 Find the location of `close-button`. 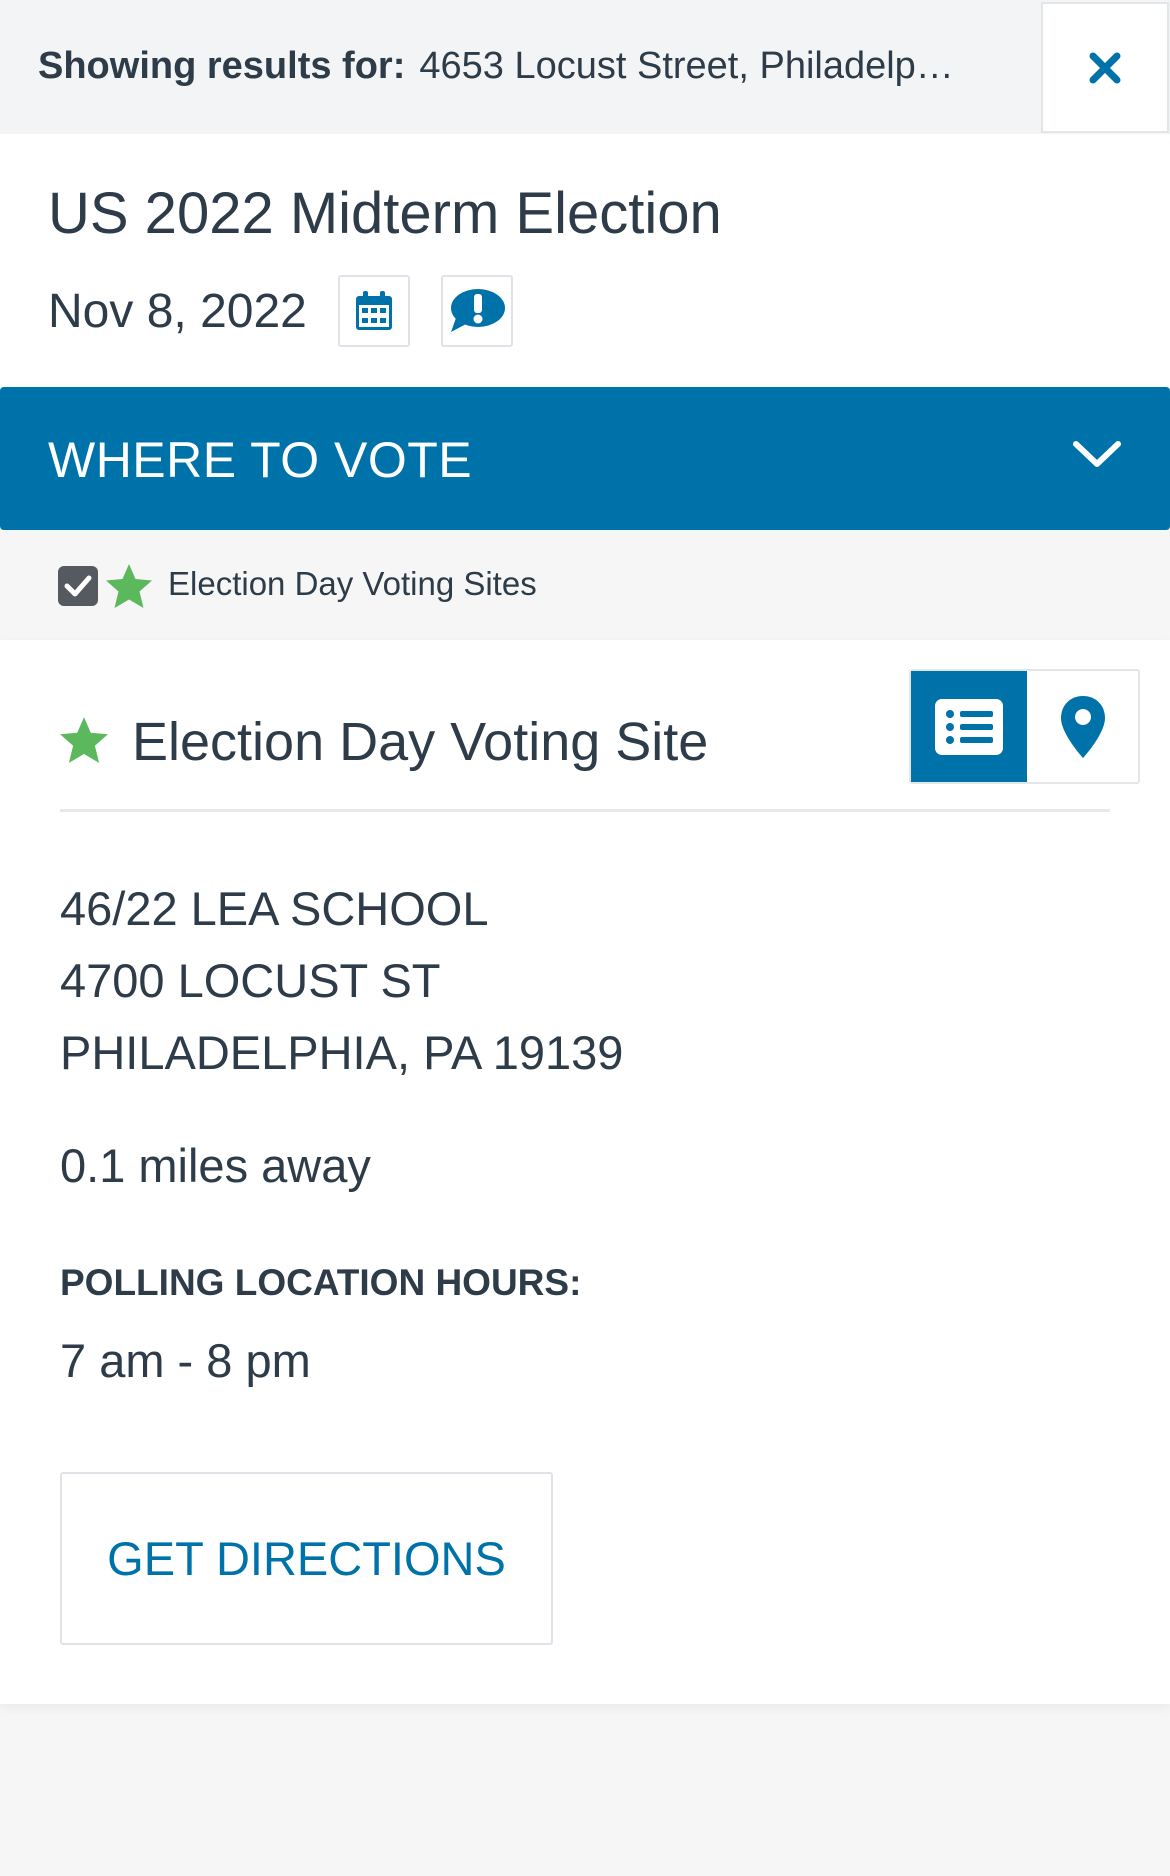

close-button is located at coordinates (1105, 67).